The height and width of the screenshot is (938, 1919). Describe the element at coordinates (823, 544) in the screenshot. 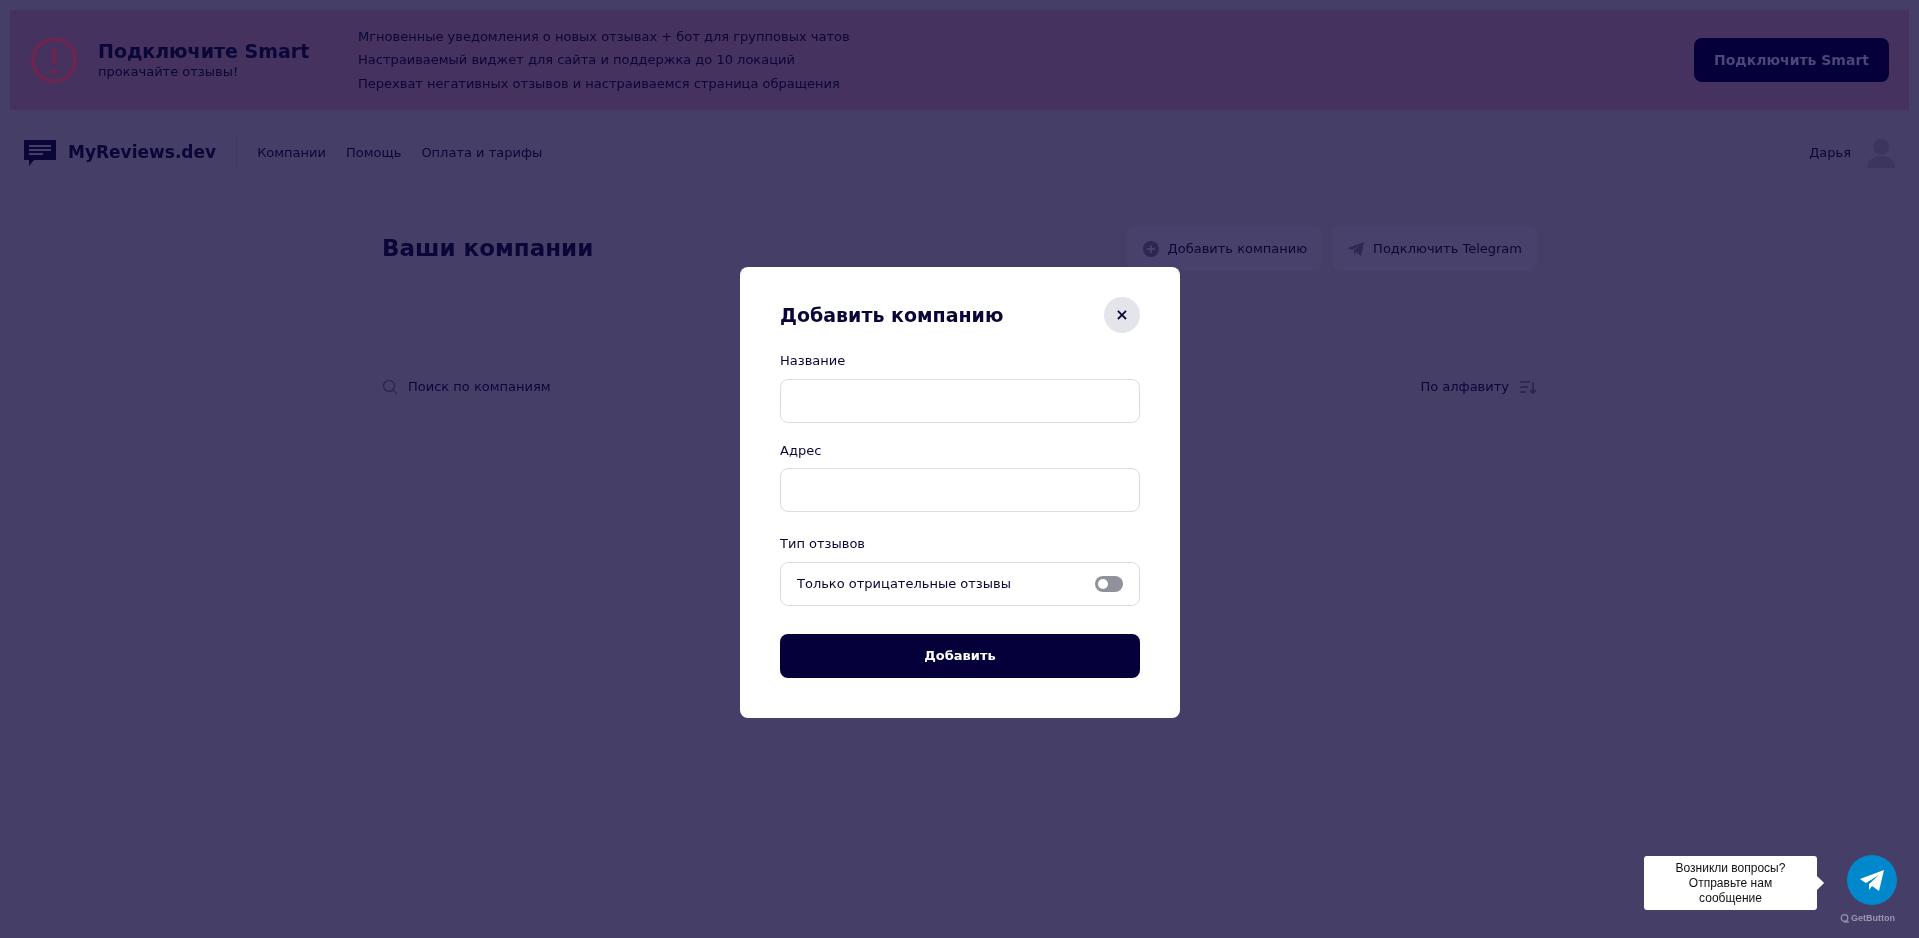

I see `field-label: Тип отзывов` at that location.